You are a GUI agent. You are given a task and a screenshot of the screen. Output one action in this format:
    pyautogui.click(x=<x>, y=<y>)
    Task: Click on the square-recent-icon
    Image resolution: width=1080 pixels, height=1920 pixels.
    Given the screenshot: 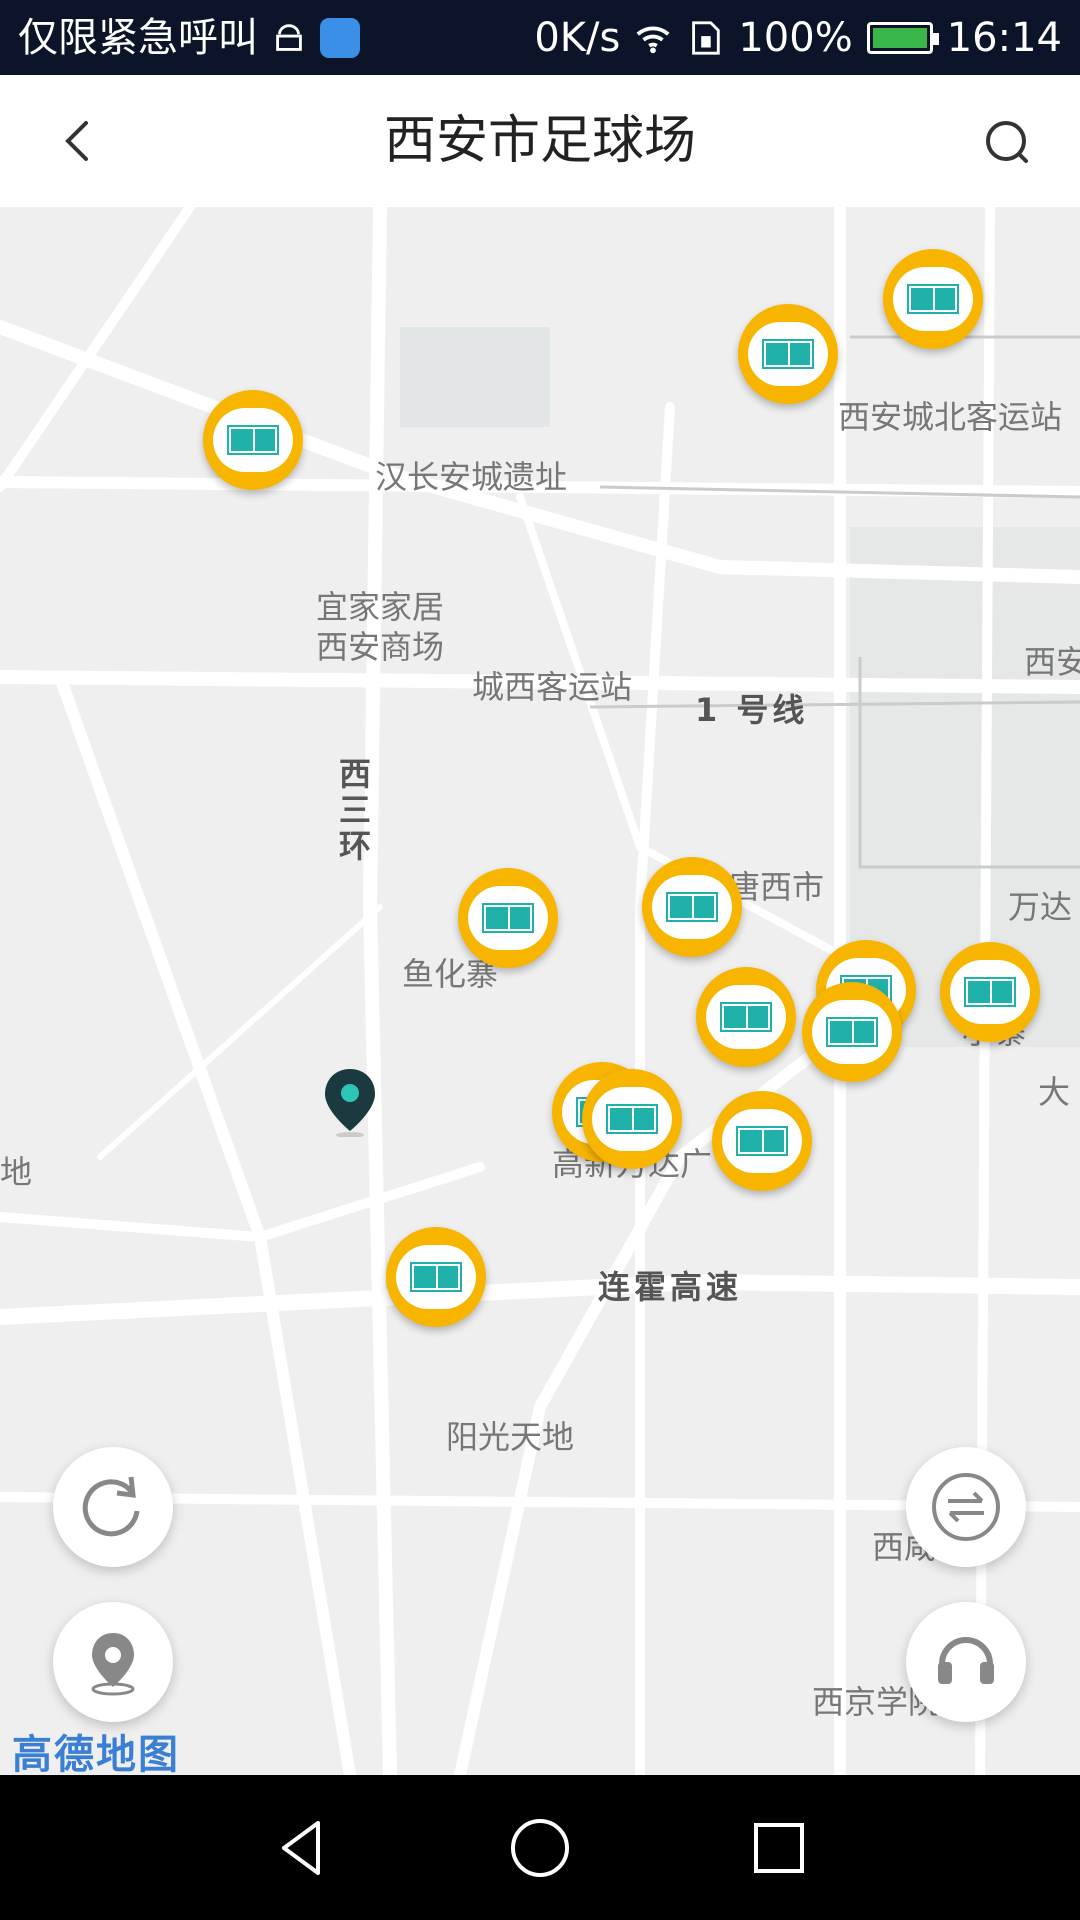 What is the action you would take?
    pyautogui.click(x=779, y=1848)
    